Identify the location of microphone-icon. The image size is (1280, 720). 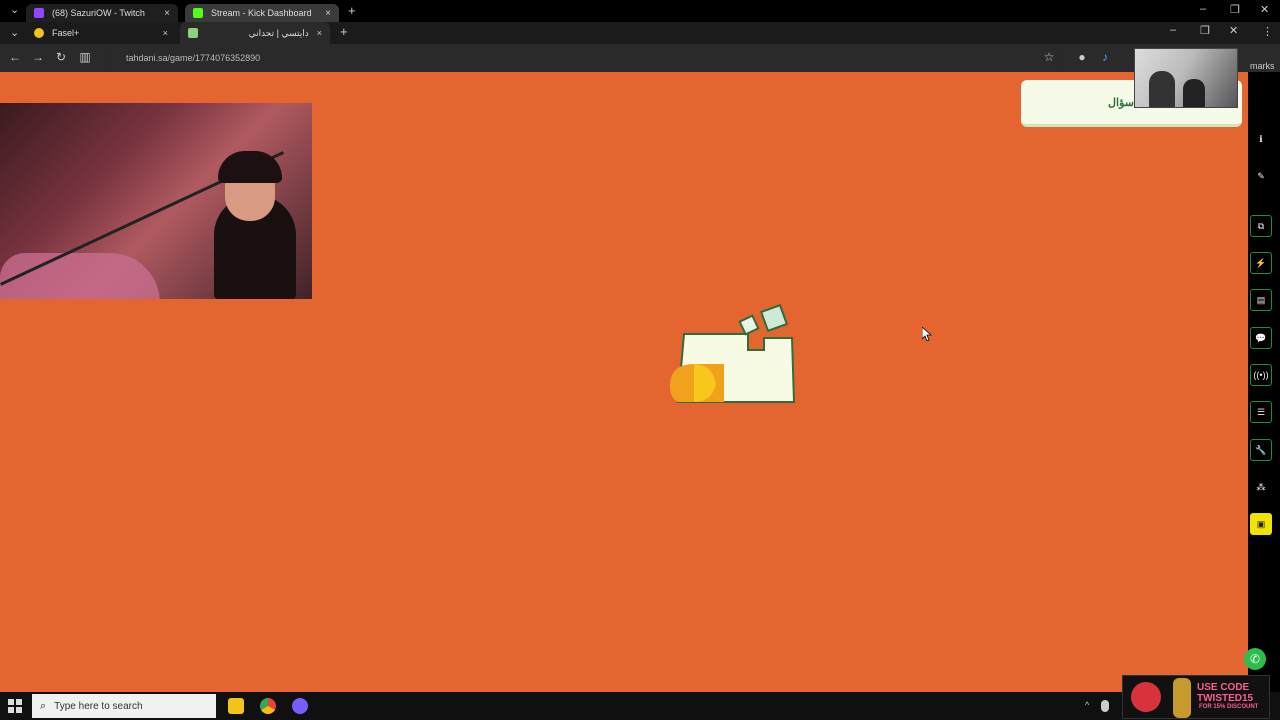
(1105, 706).